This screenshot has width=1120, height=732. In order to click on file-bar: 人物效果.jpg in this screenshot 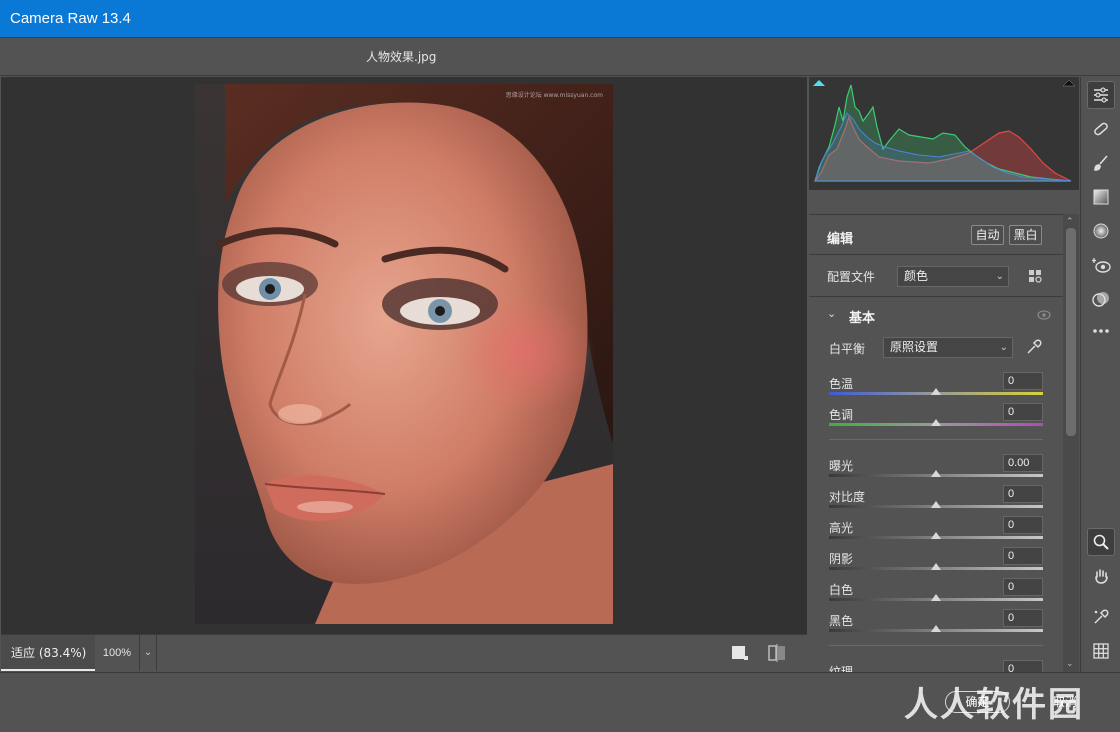, I will do `click(560, 56)`.